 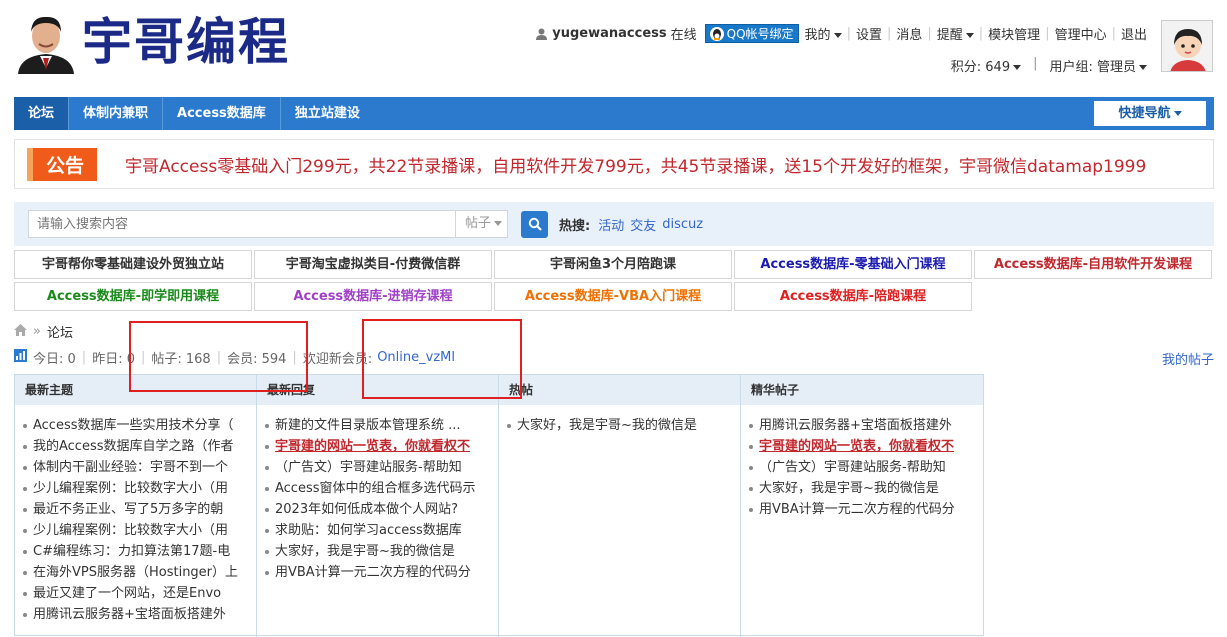 I want to click on course-link: Access数据库-自用软件开发课程, so click(x=1093, y=264).